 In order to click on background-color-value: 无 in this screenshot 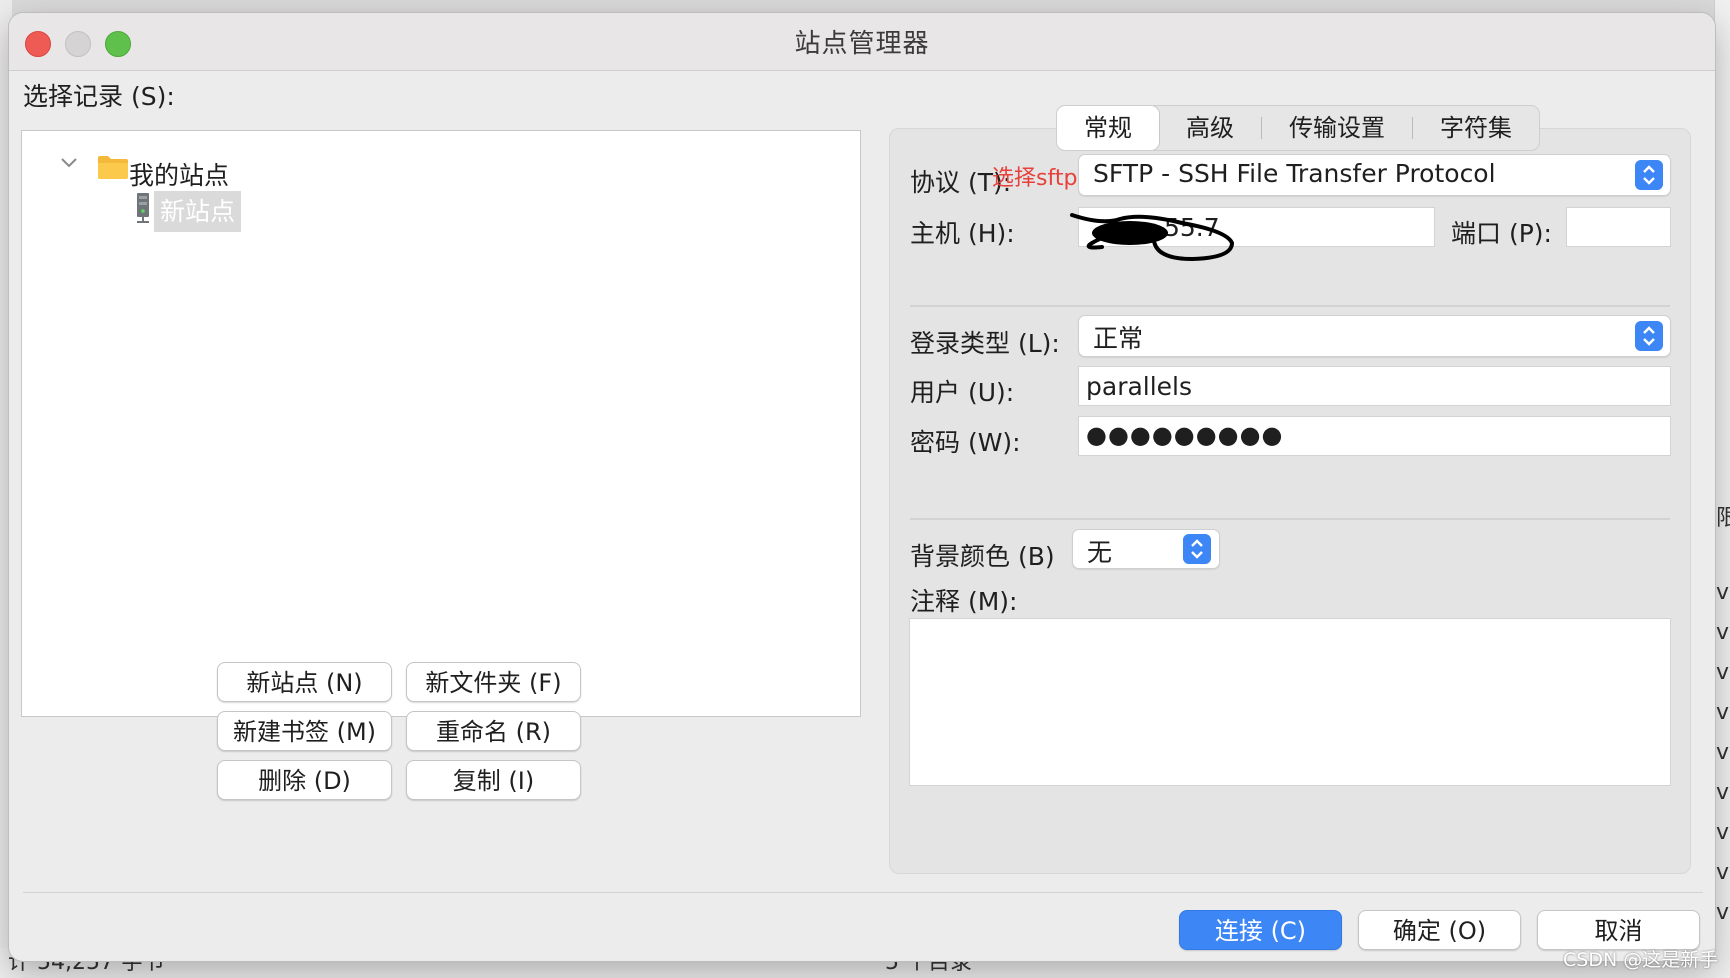, I will do `click(1100, 552)`.